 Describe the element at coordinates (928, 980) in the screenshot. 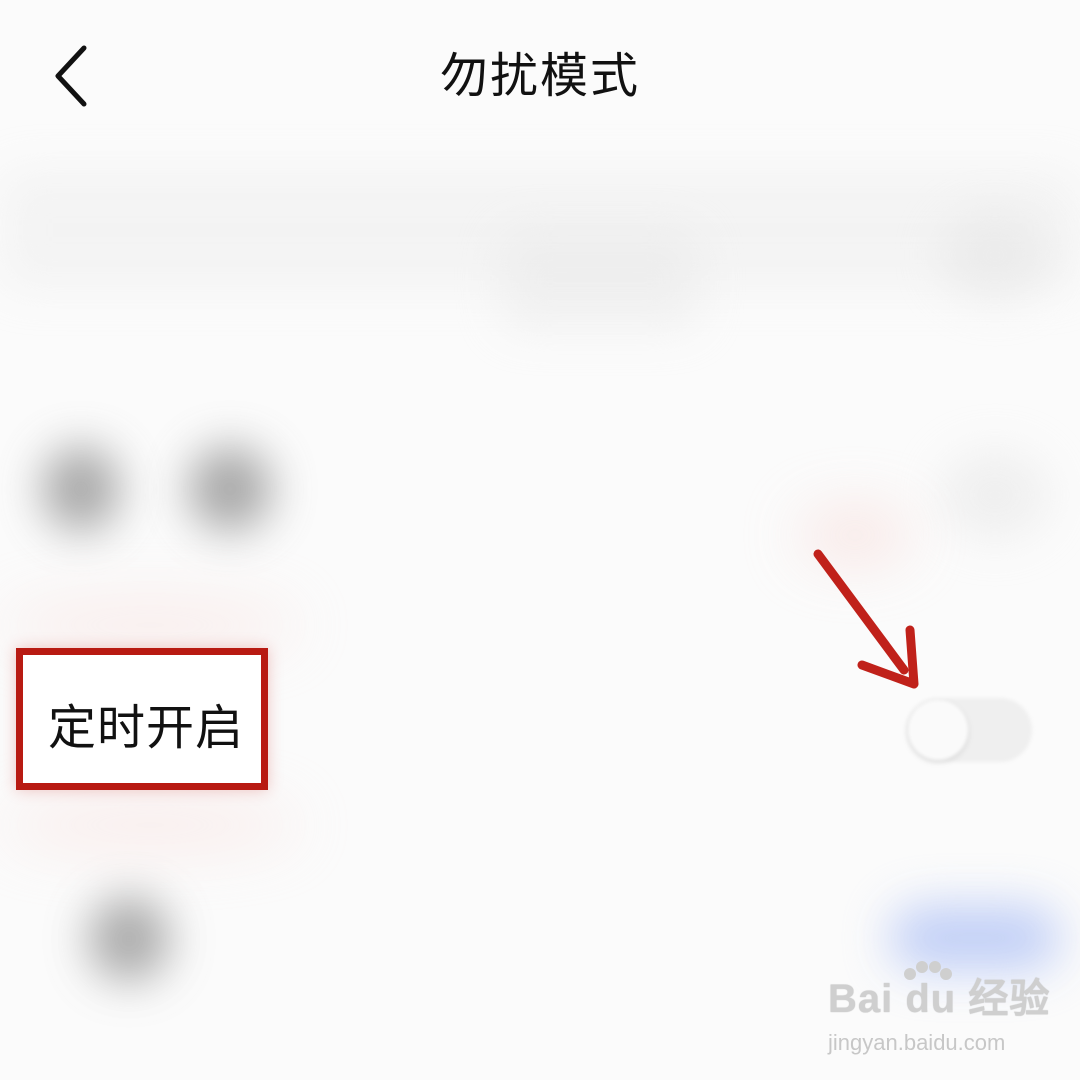

I see `paw-icon` at that location.